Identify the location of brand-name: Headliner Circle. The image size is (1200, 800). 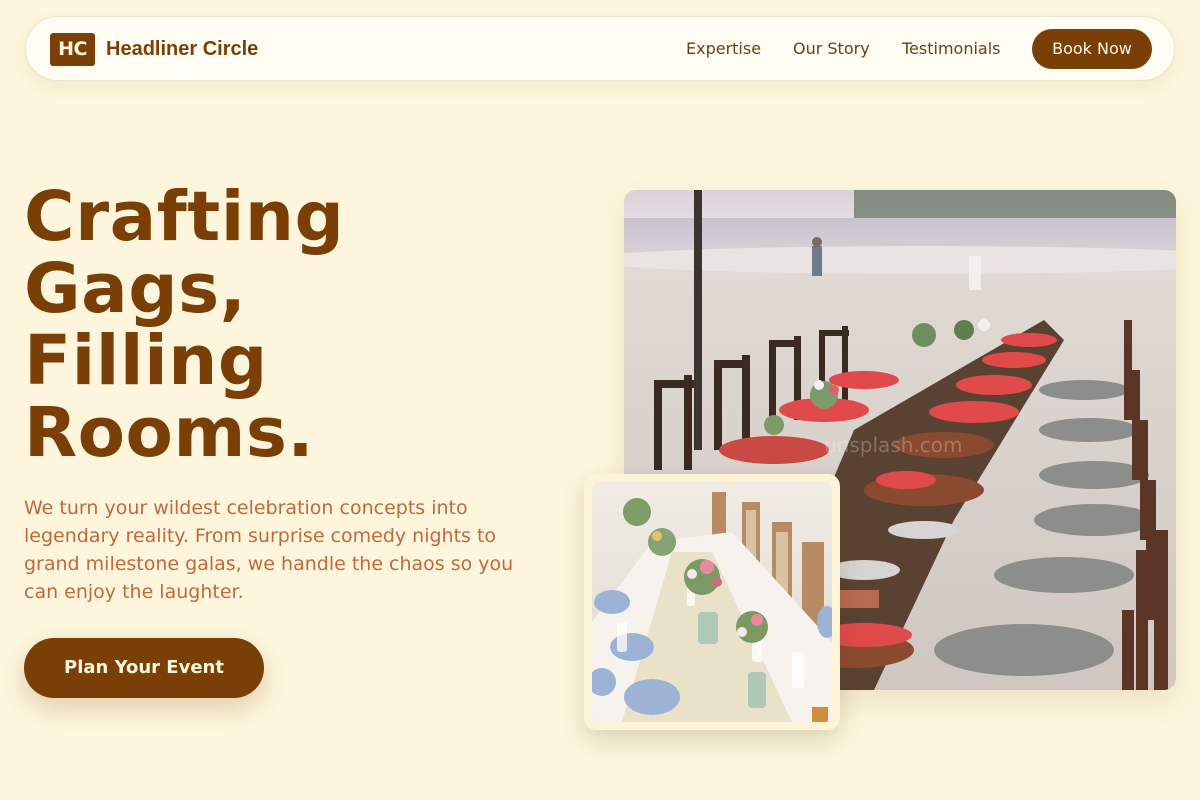
(182, 49).